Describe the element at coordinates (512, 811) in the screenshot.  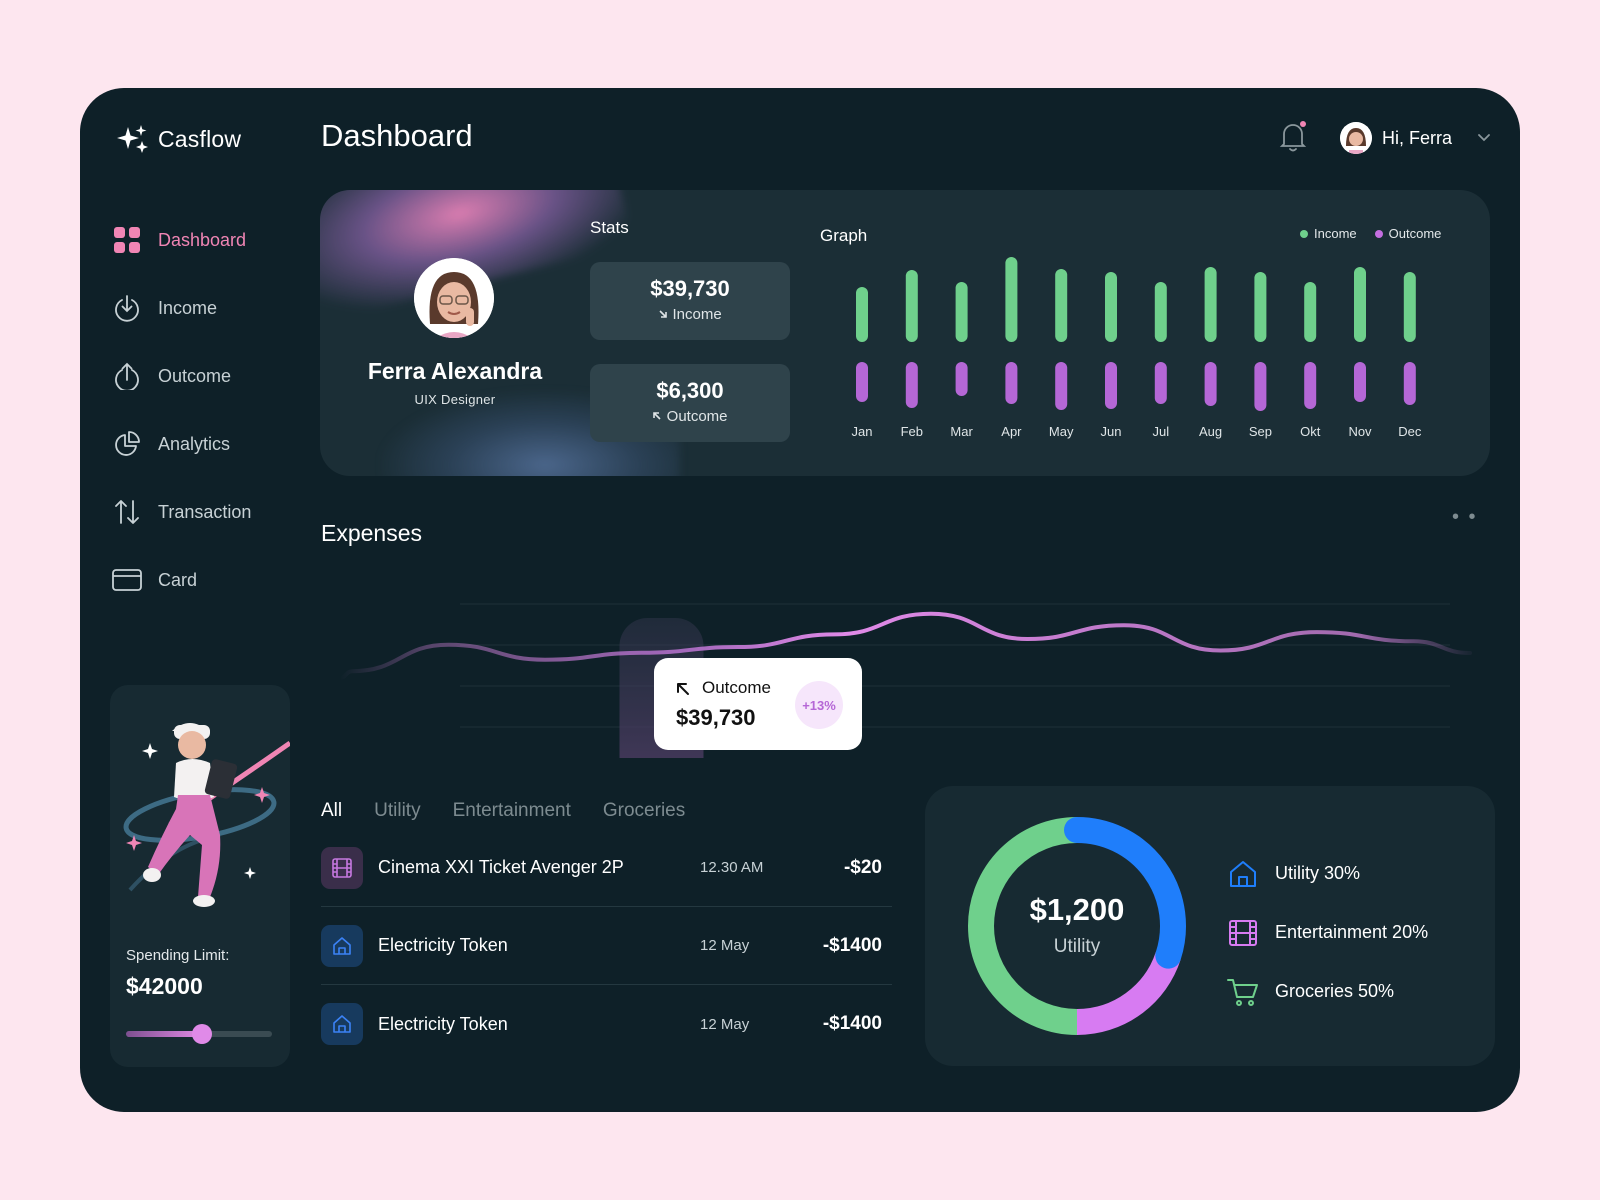
I see `tab-entertainment: Entertainment` at that location.